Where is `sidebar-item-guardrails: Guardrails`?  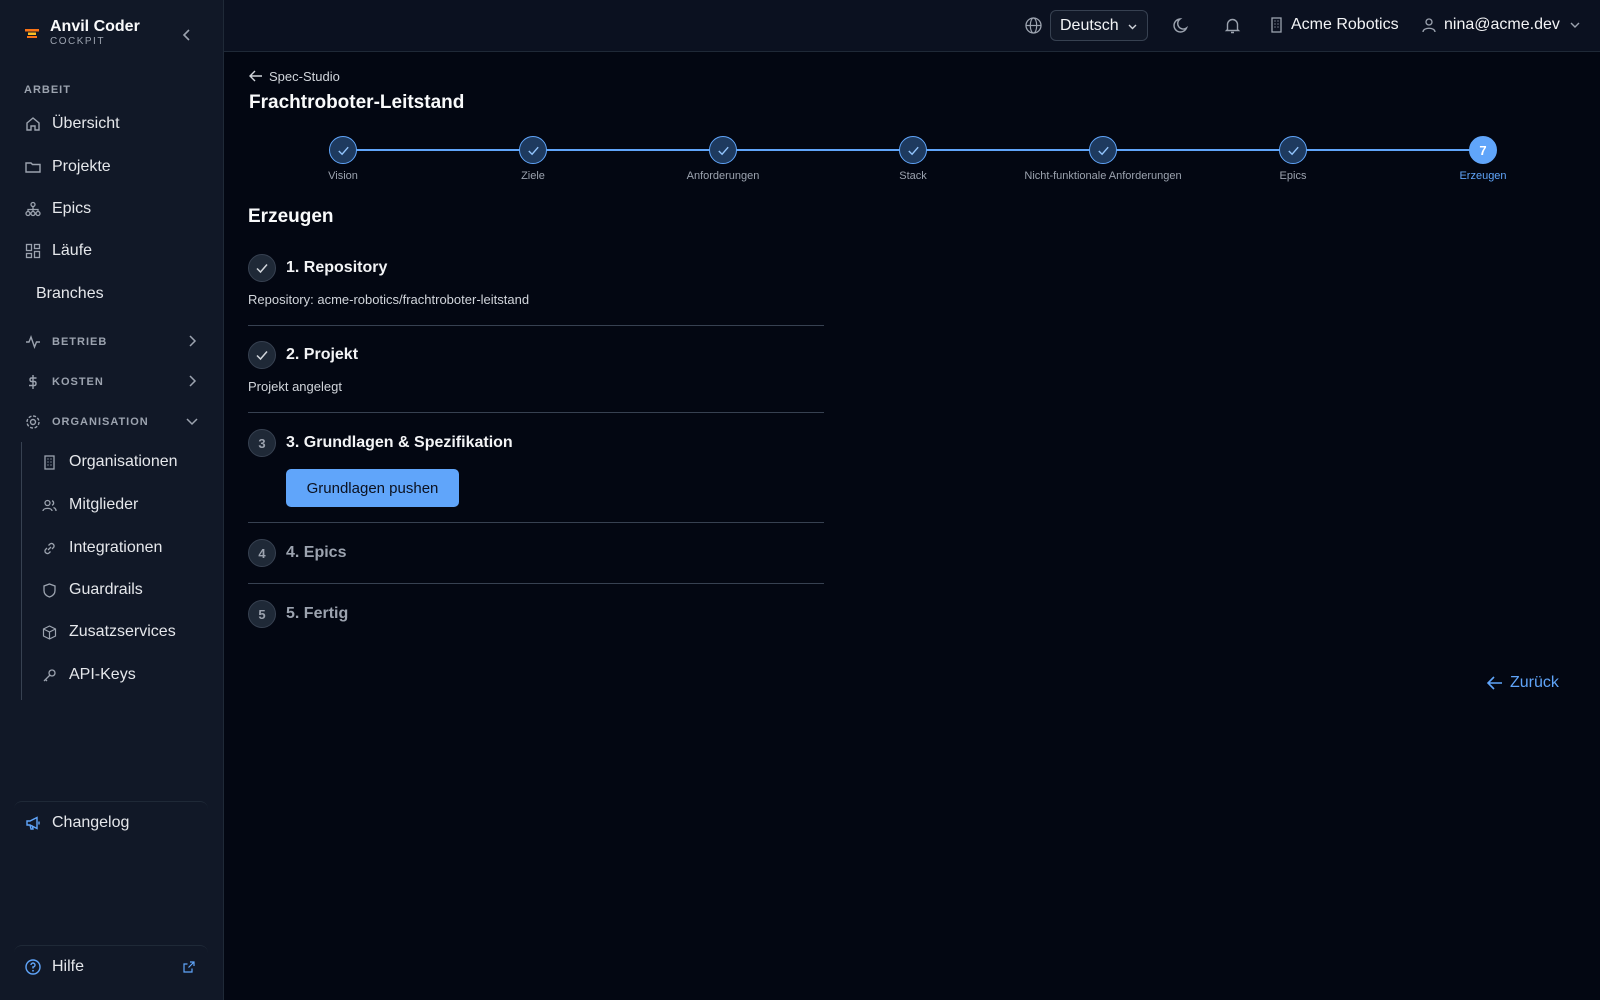
sidebar-item-guardrails: Guardrails is located at coordinates (120, 590).